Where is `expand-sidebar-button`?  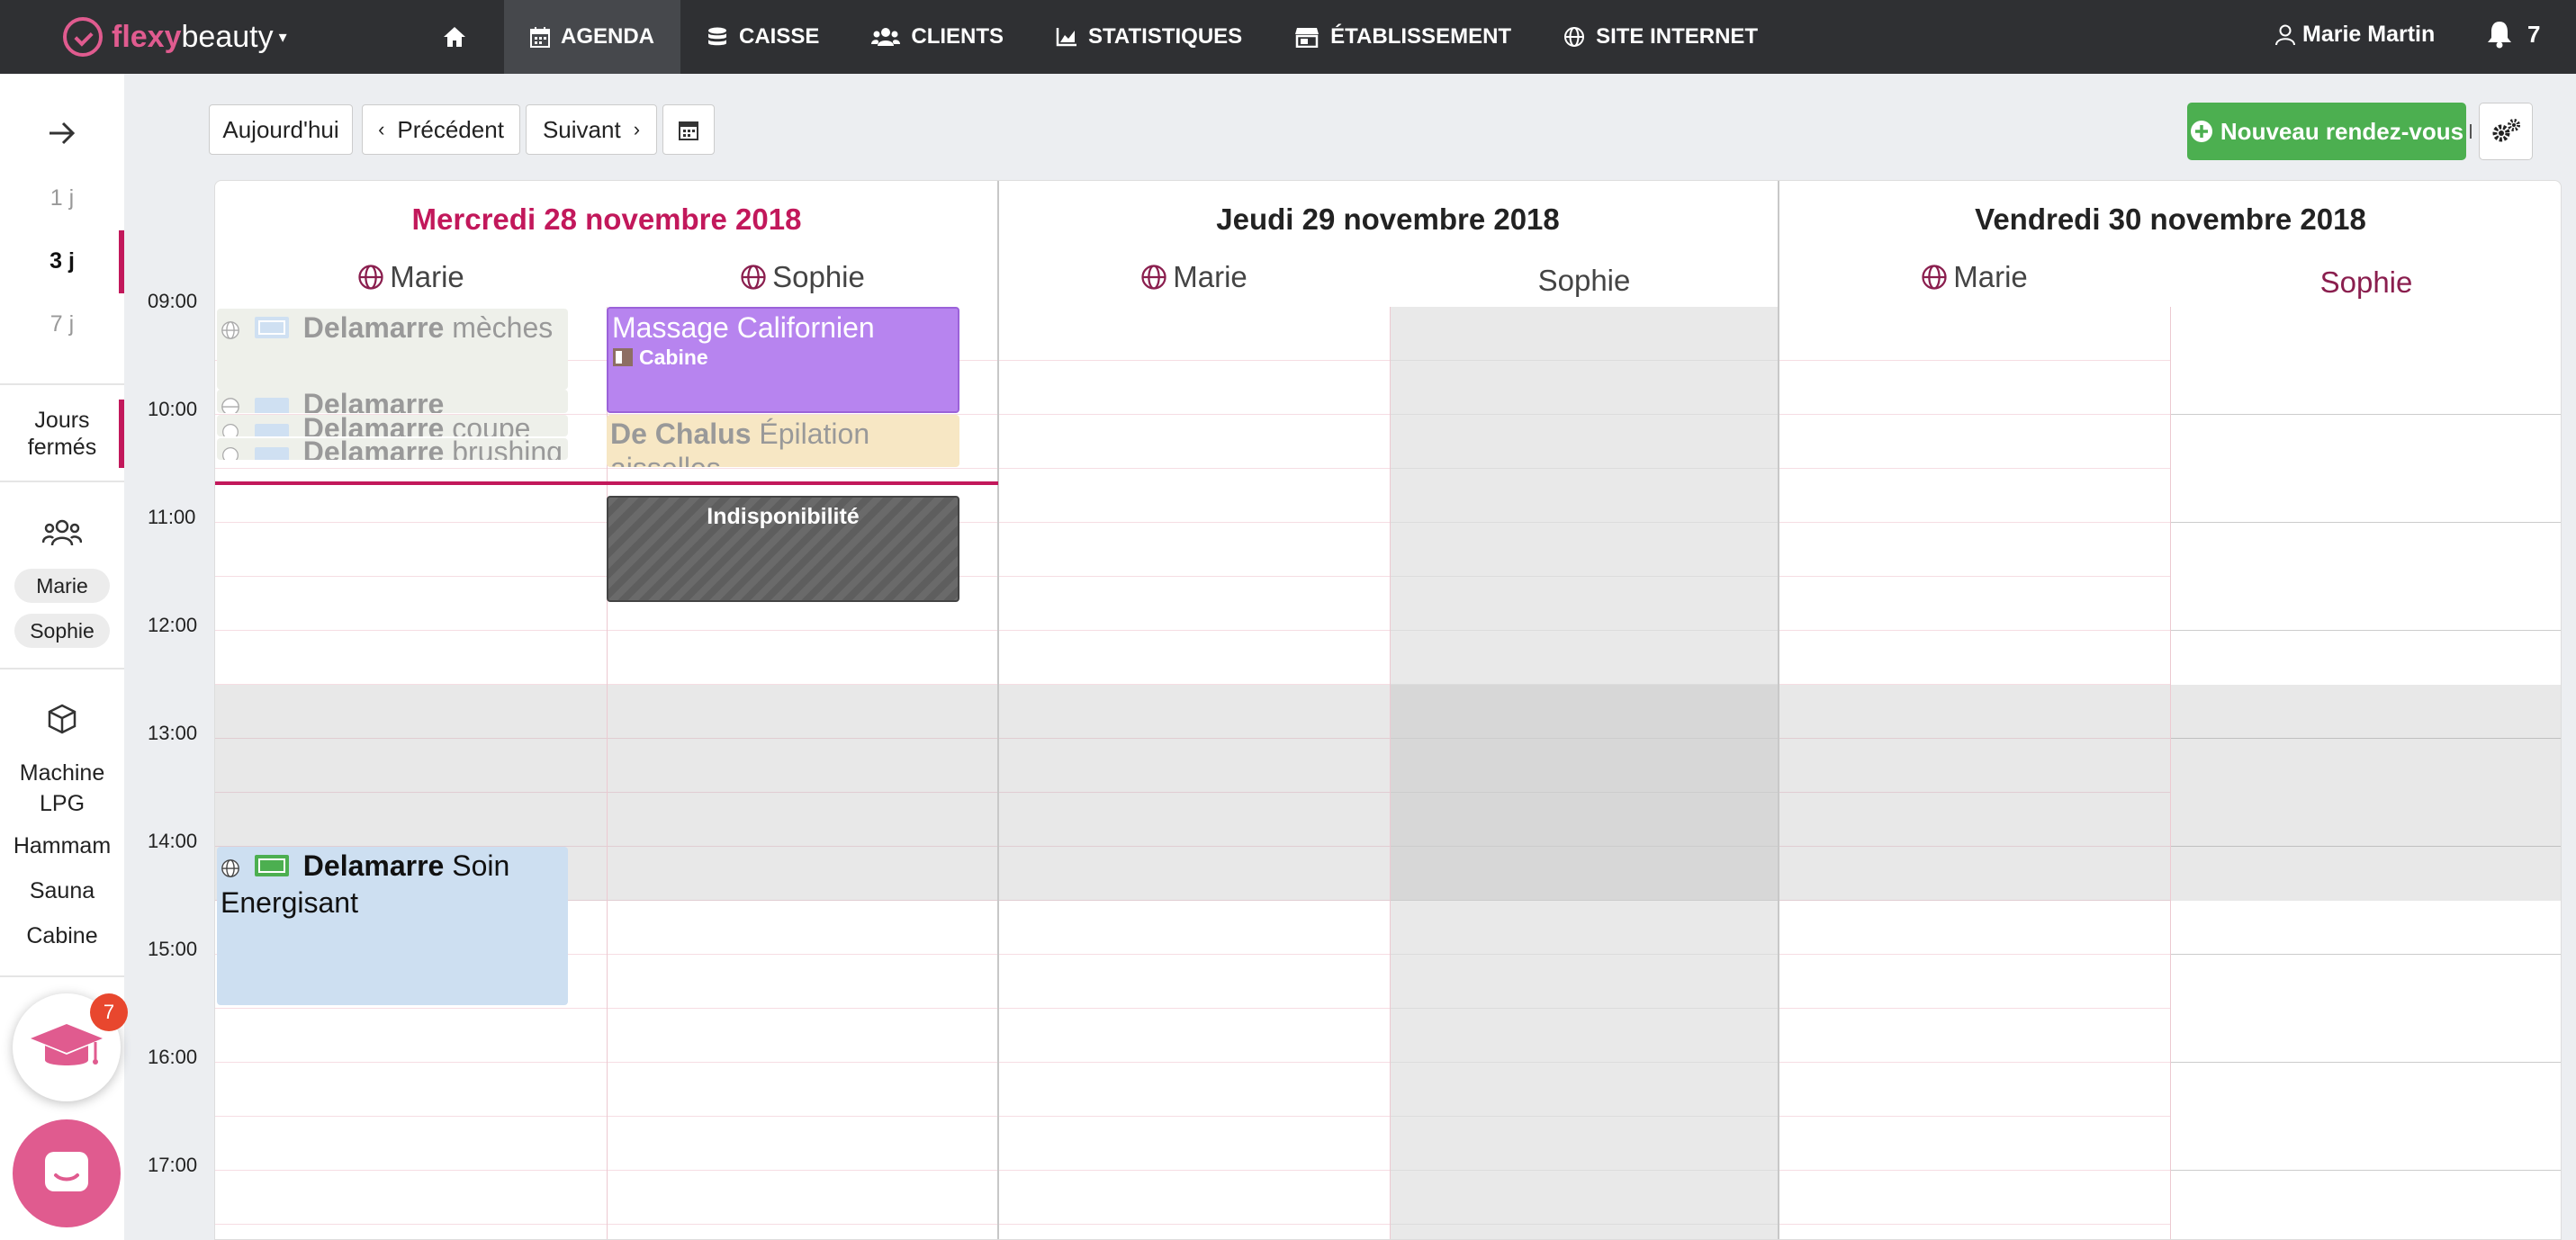 expand-sidebar-button is located at coordinates (62, 136).